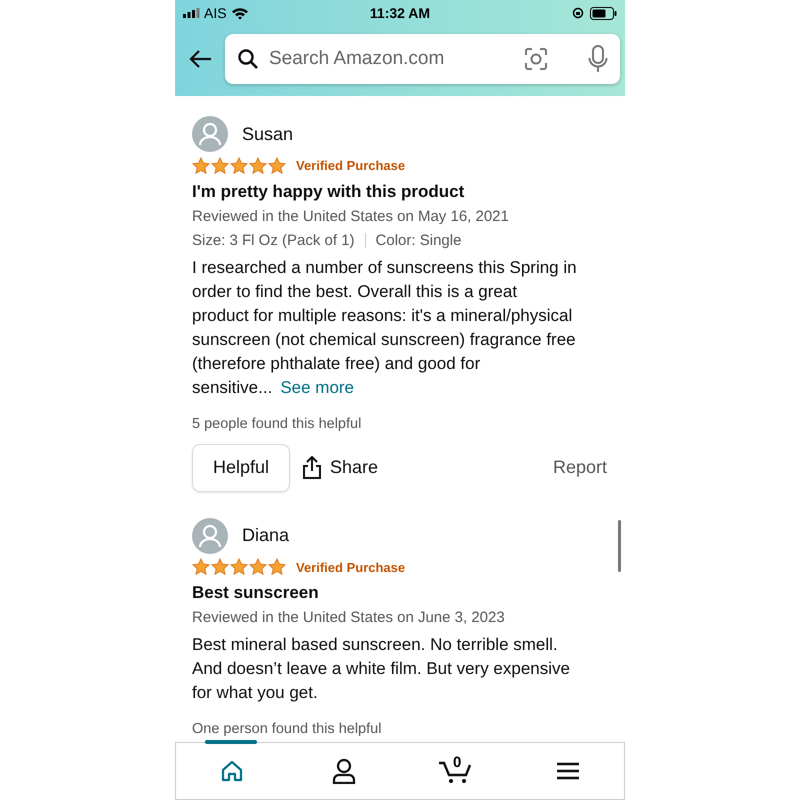 This screenshot has width=800, height=800. I want to click on share-icon, so click(312, 468).